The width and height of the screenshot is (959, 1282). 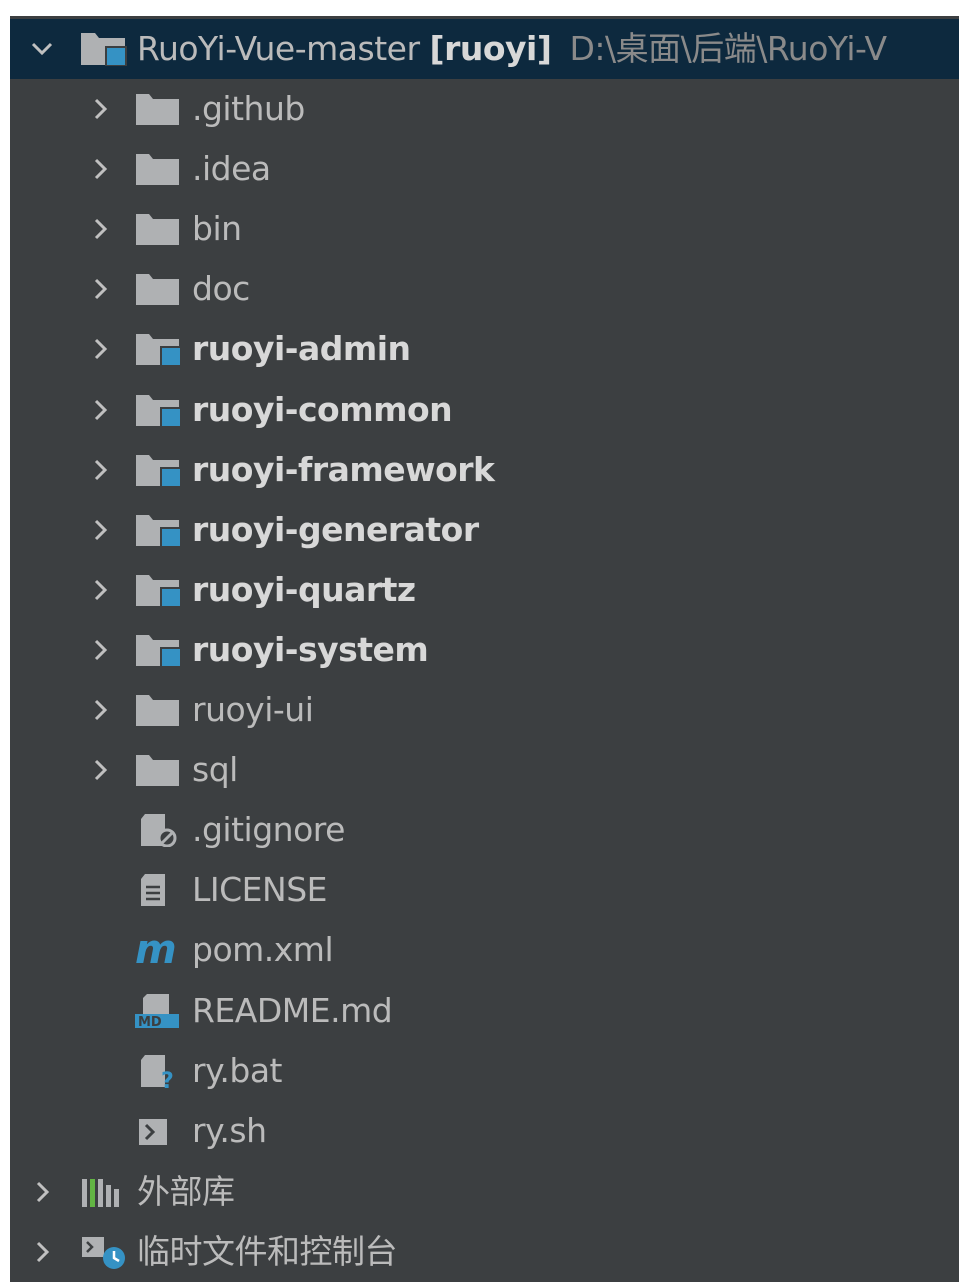 What do you see at coordinates (310, 649) in the screenshot?
I see `tree-item-label: ruoyi-system` at bounding box center [310, 649].